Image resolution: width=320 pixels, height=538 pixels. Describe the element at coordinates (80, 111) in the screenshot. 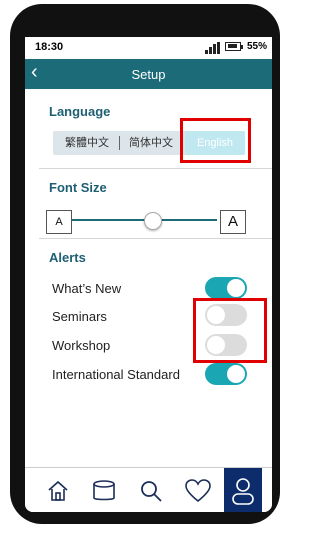

I see `language-section-title: Language` at that location.